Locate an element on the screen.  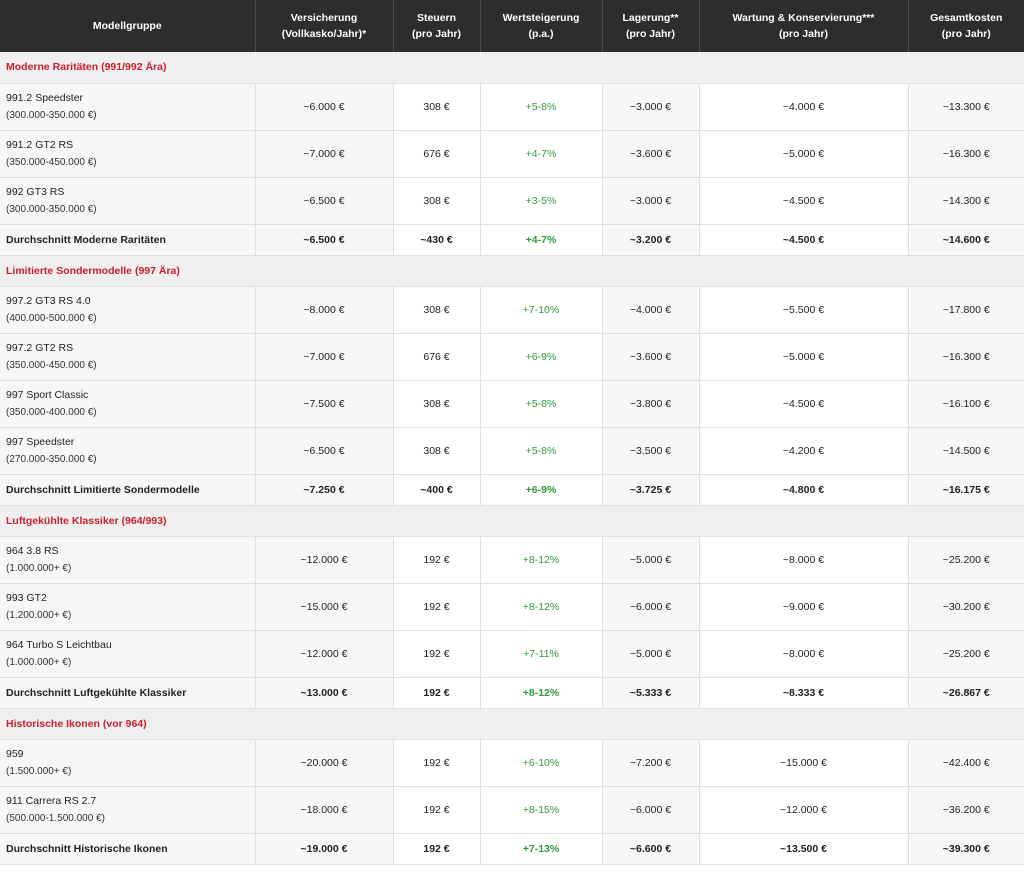
header-wertsteigerung: Wertsteigerung (p.a.) is located at coordinates (541, 26).